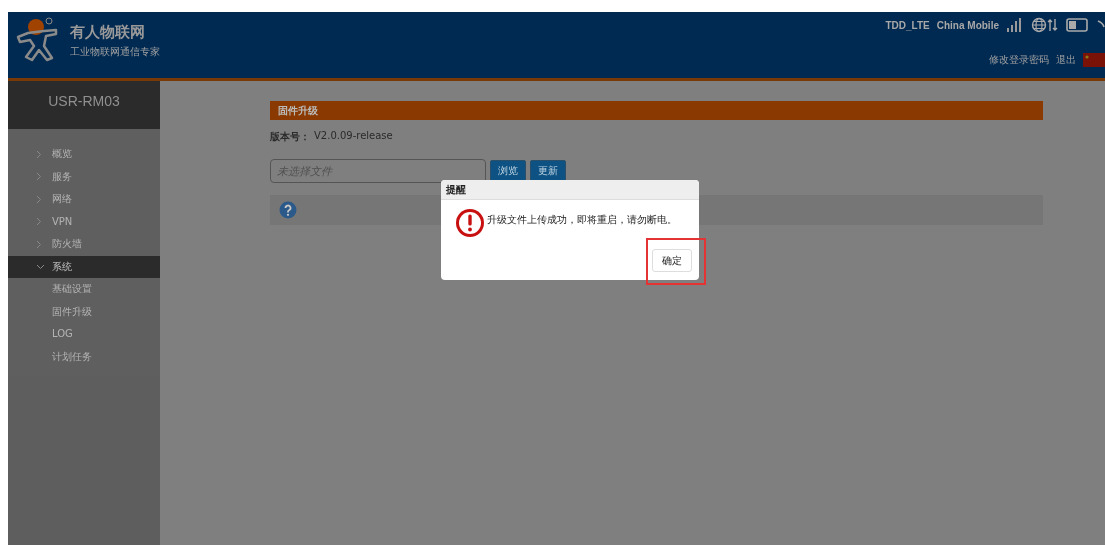 The height and width of the screenshot is (545, 1105). What do you see at coordinates (907, 25) in the screenshot?
I see `network-type: TDD_LTE` at bounding box center [907, 25].